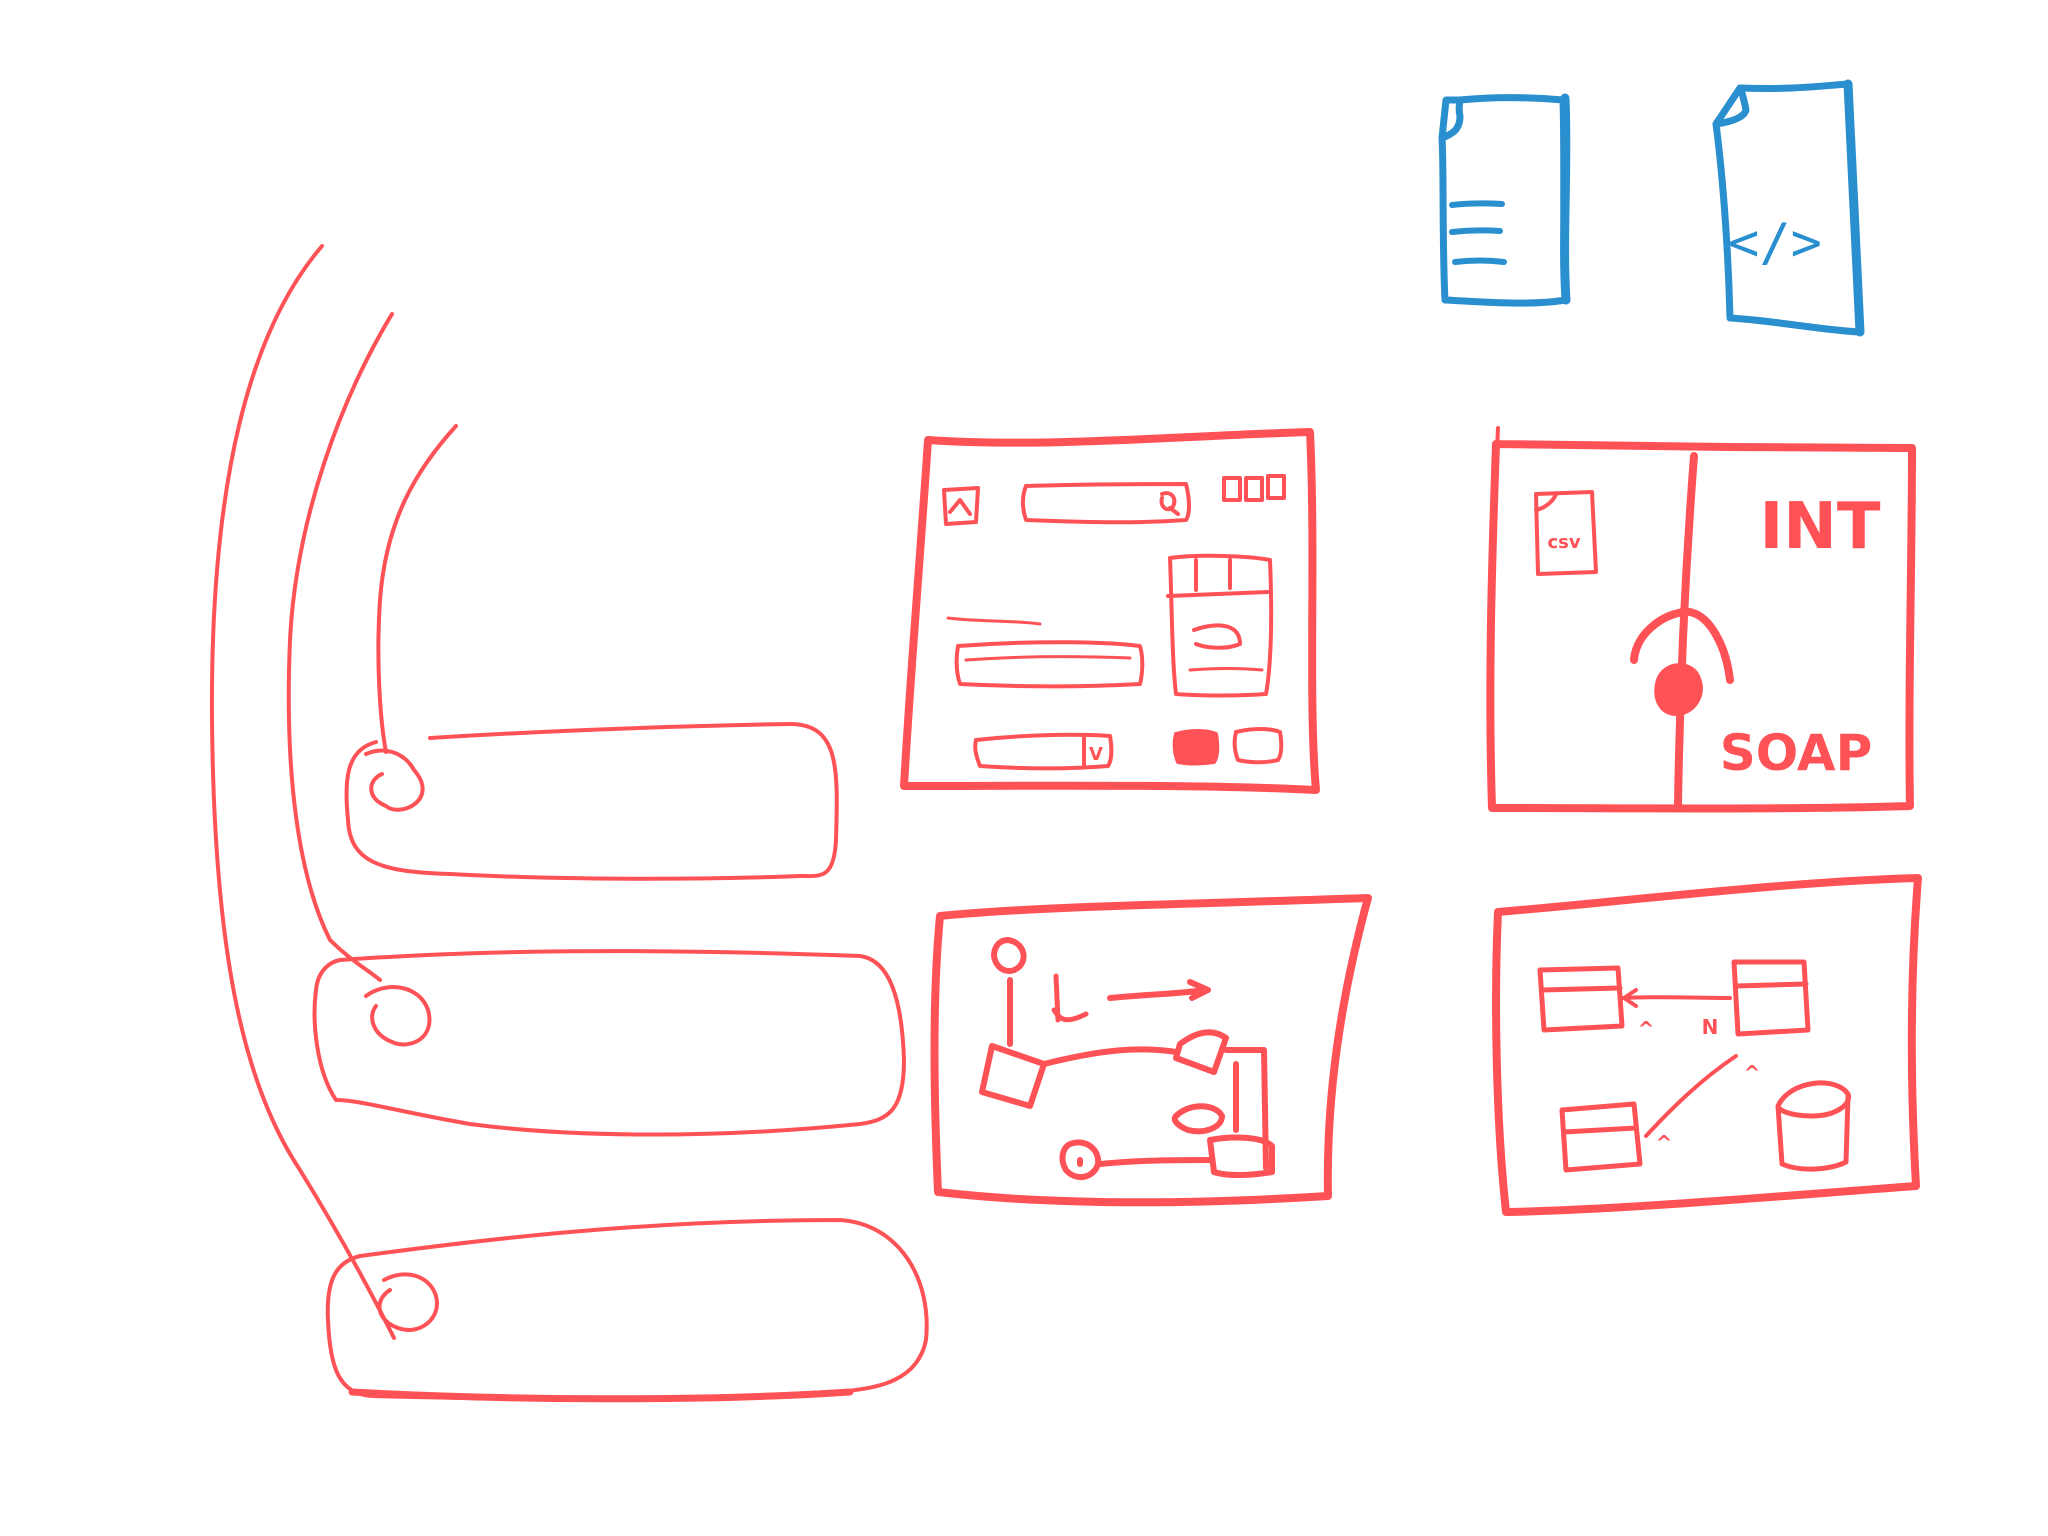 The height and width of the screenshot is (1536, 2048). I want to click on secondary-button, so click(1258, 746).